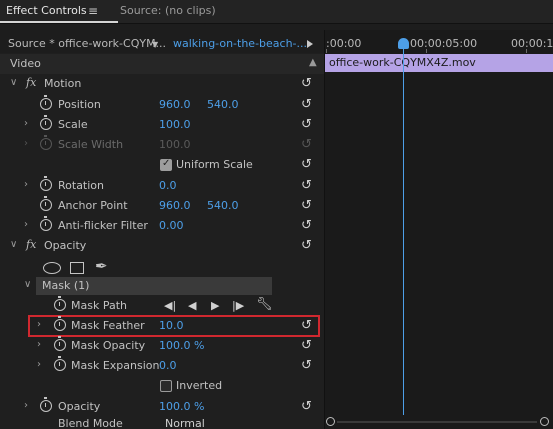 The height and width of the screenshot is (429, 553). I want to click on video-section-header: Video ▲, so click(162, 64).